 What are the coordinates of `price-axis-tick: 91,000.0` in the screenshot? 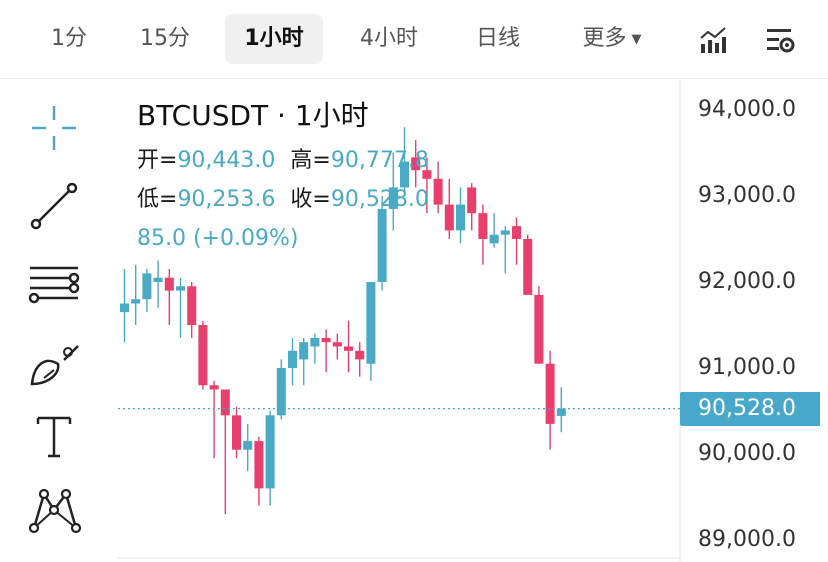 It's located at (747, 367).